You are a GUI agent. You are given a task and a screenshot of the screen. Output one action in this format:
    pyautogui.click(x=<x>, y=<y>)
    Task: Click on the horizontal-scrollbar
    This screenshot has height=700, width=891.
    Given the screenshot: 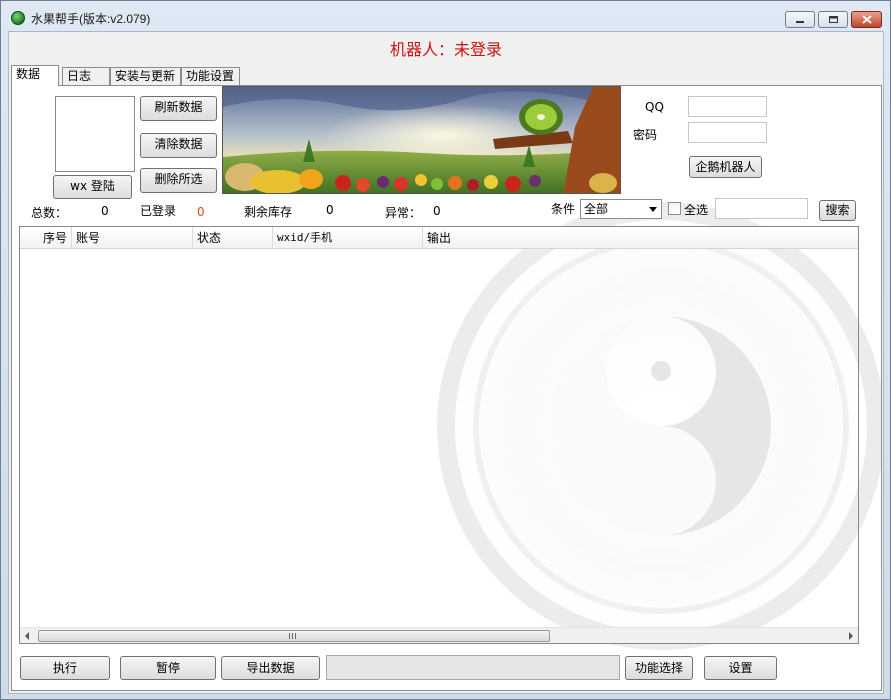 What is the action you would take?
    pyautogui.click(x=439, y=635)
    